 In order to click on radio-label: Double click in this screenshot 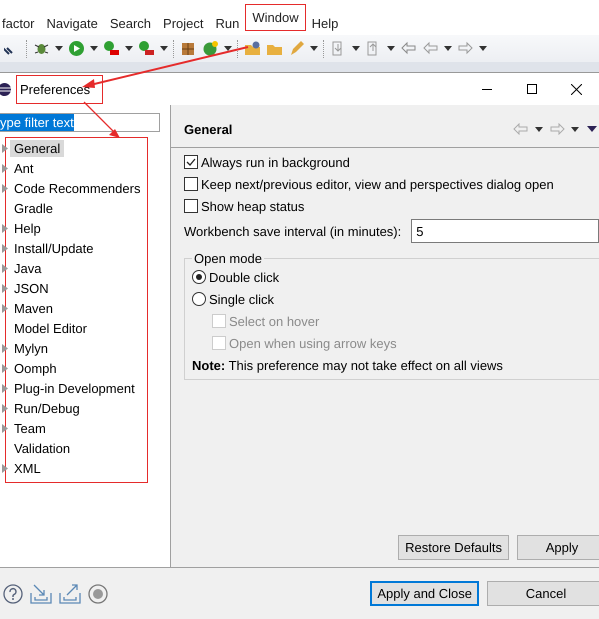, I will do `click(244, 277)`.